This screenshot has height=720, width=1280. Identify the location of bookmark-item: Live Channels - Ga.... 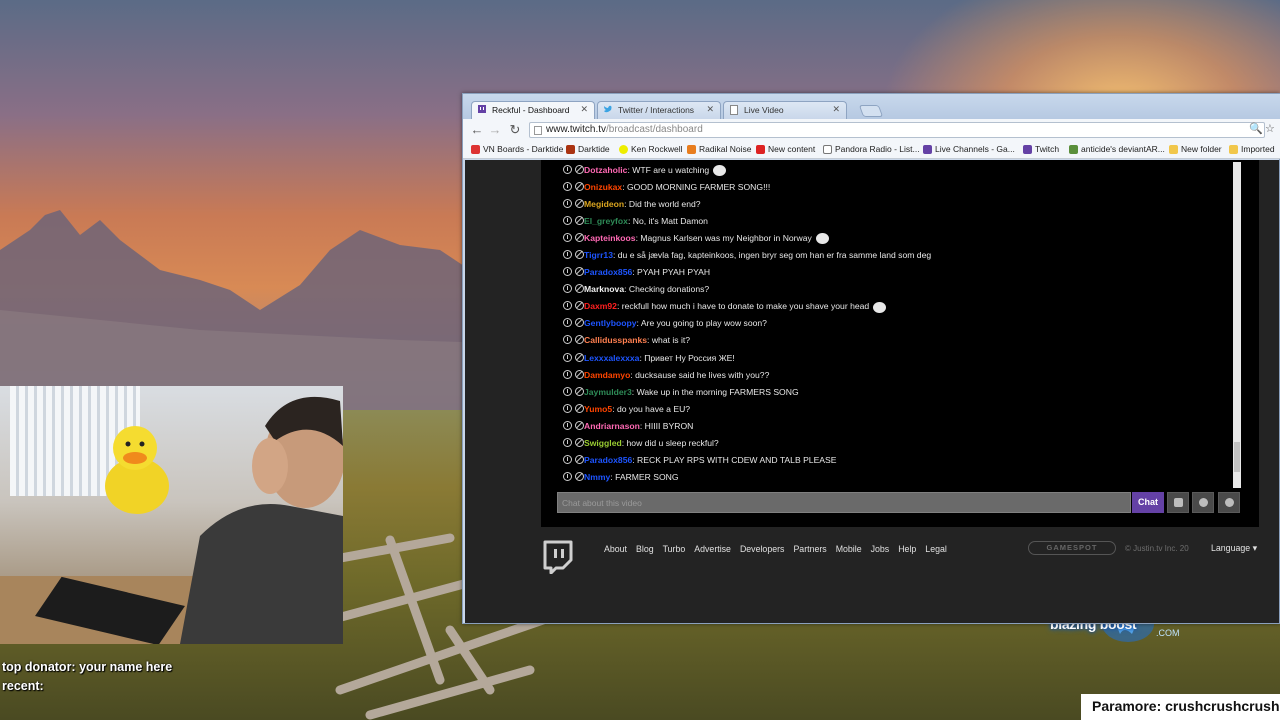
(969, 149).